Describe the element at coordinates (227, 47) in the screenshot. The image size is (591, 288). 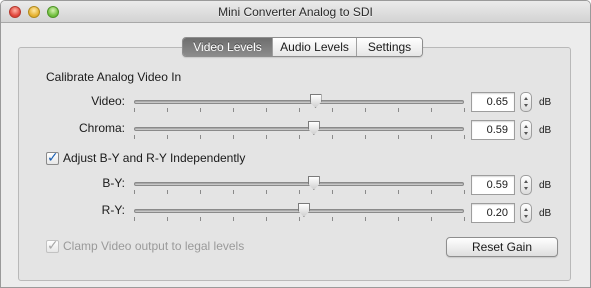
I see `tab-video-levels: Video Levels` at that location.